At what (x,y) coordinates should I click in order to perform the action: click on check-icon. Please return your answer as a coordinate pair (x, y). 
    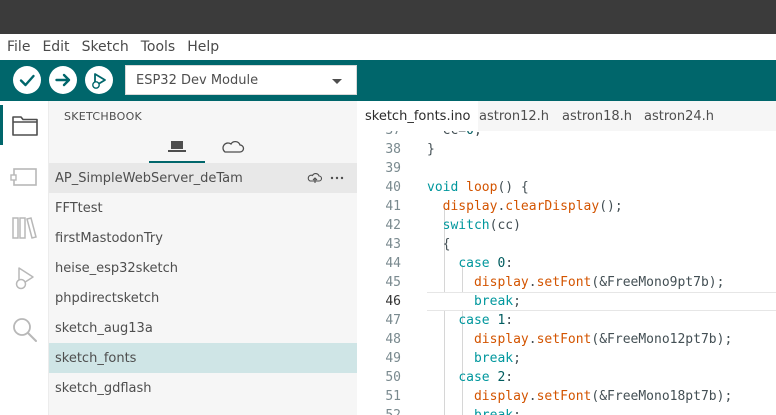
    Looking at the image, I should click on (27, 80).